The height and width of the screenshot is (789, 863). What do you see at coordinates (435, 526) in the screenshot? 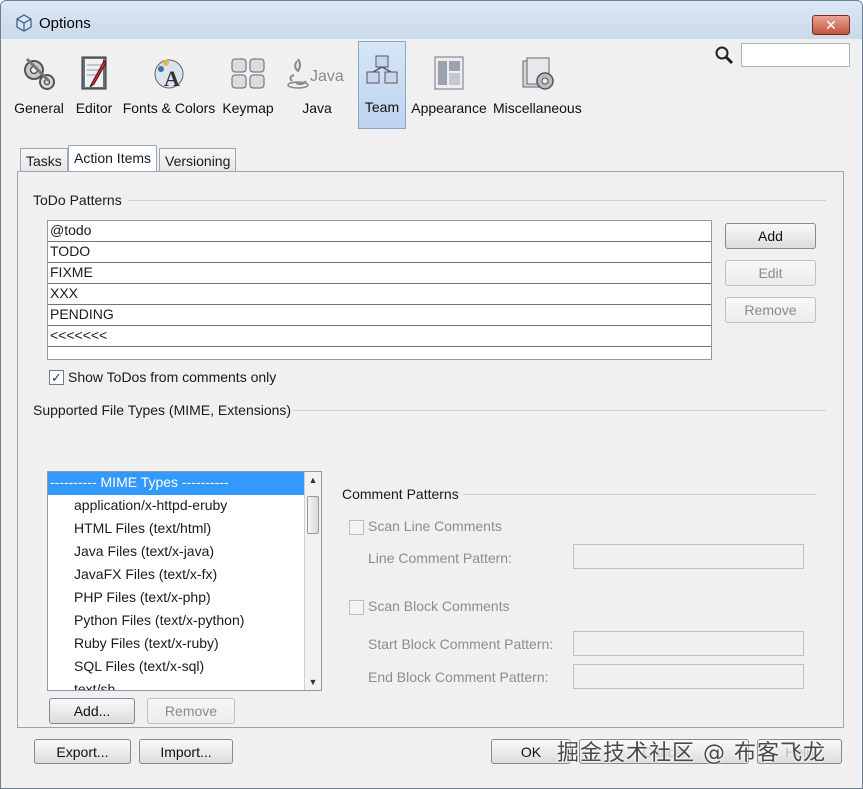
I see `scan-line-comments-label: Scan Line Comments` at bounding box center [435, 526].